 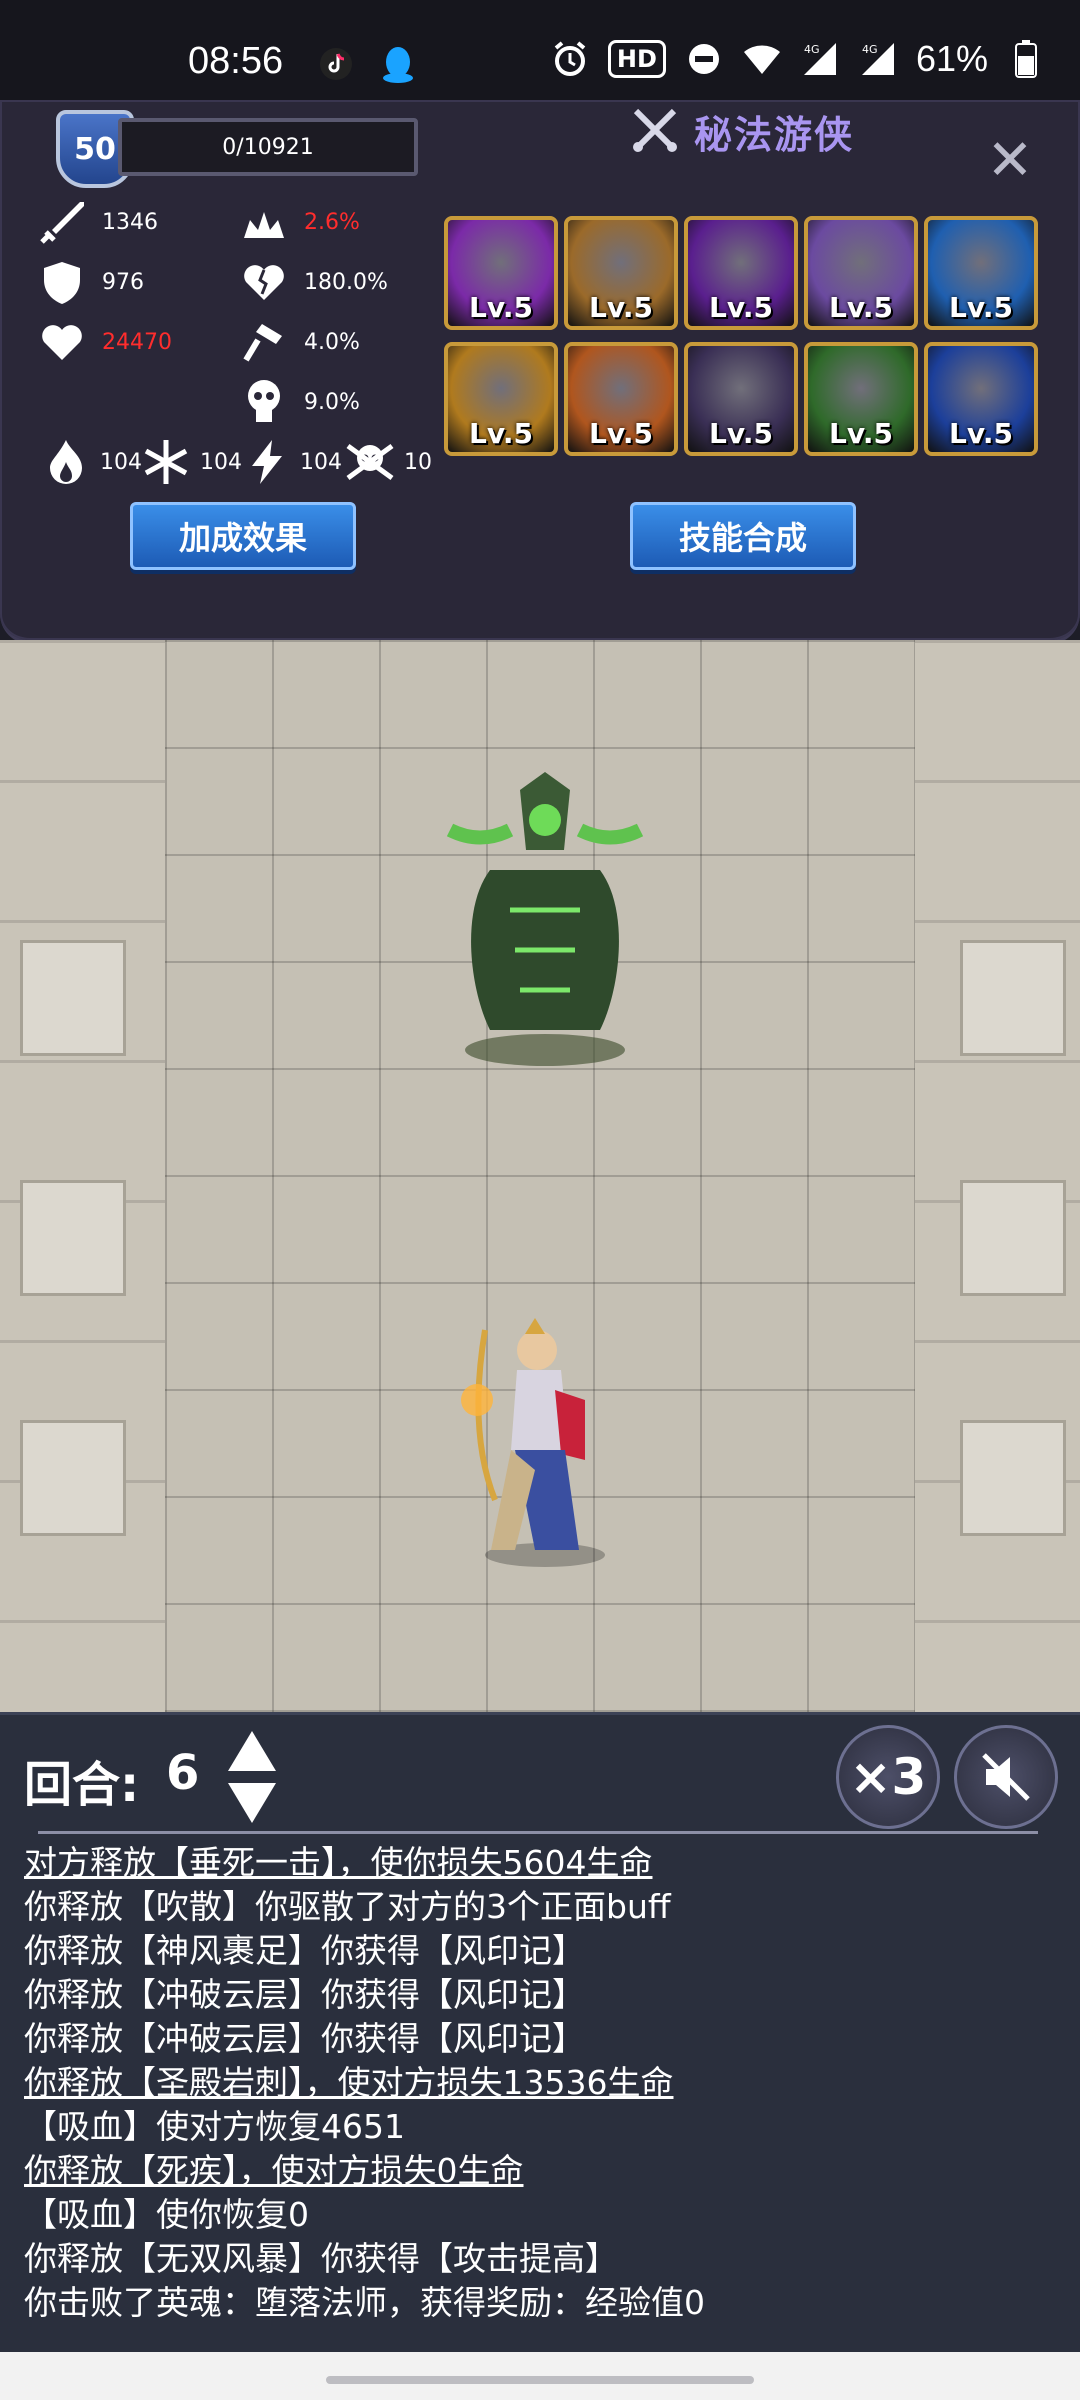 What do you see at coordinates (104, 342) in the screenshot?
I see `stat-hp: 24470` at bounding box center [104, 342].